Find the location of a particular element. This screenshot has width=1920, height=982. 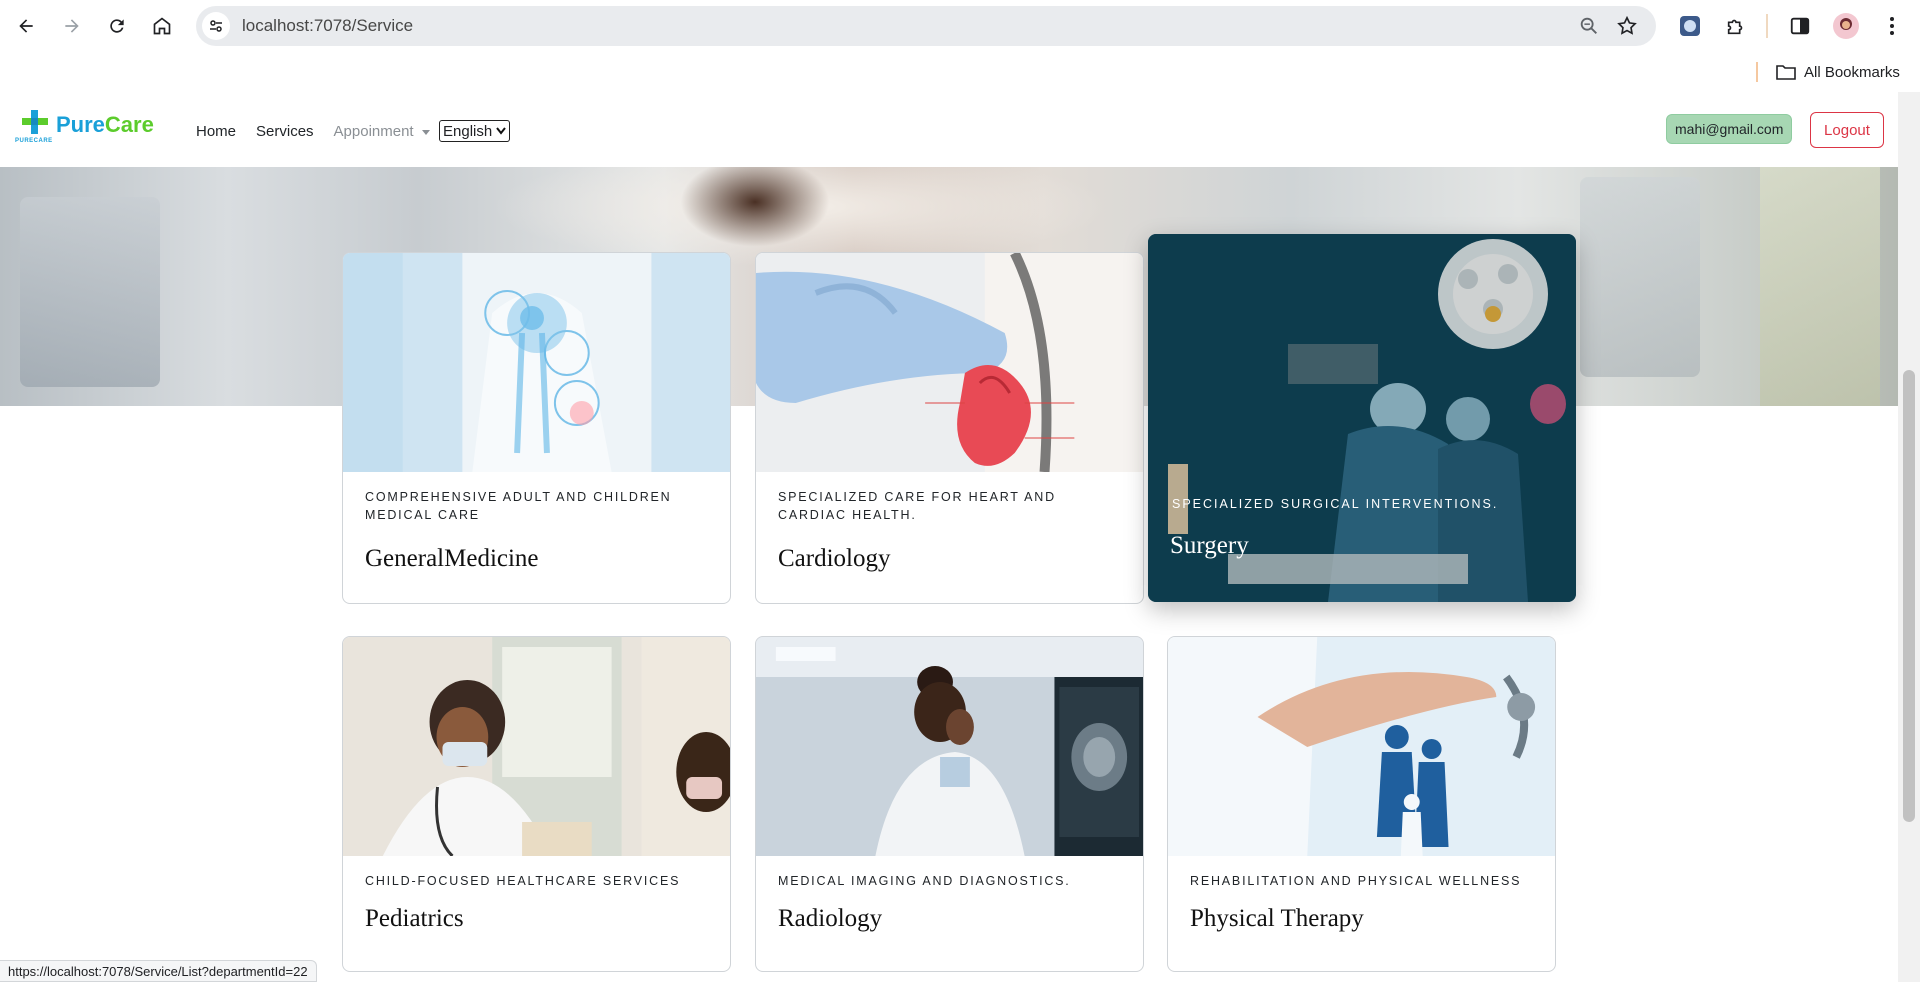

service-title: Cardiology is located at coordinates (834, 558).